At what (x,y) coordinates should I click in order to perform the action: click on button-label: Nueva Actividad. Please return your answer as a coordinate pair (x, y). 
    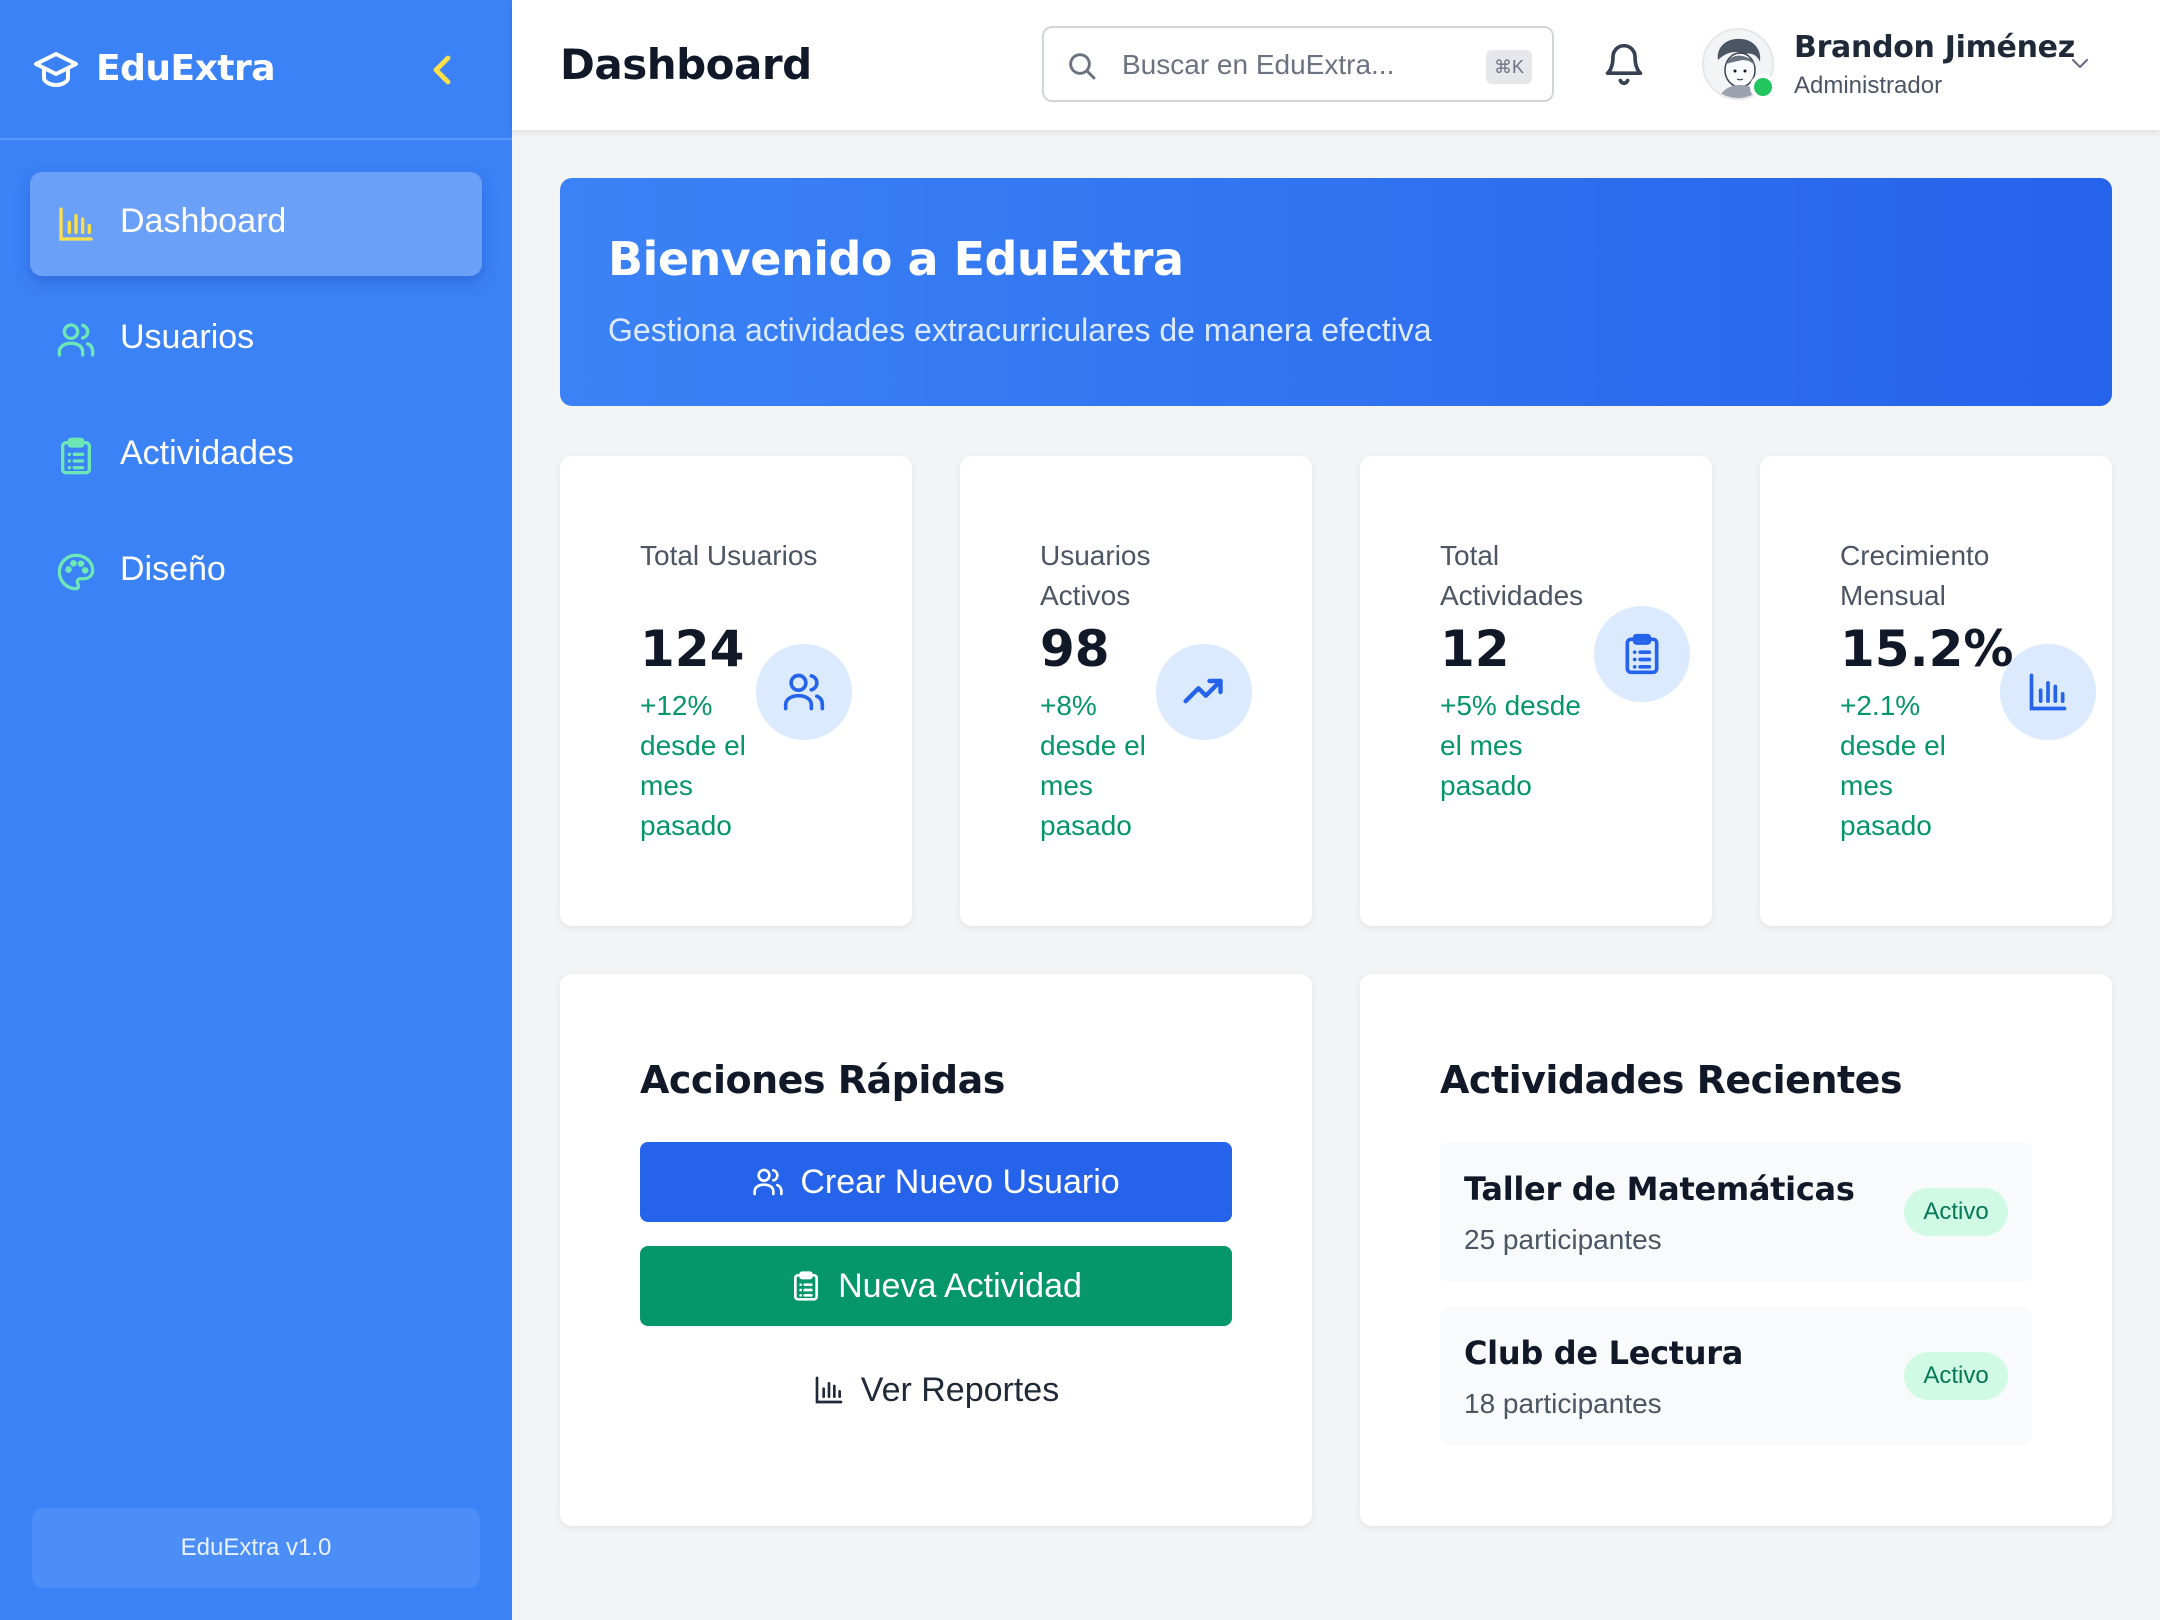
    Looking at the image, I should click on (960, 1285).